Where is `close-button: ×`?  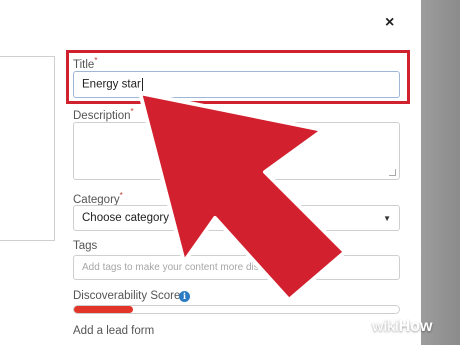
close-button: × is located at coordinates (392, 23).